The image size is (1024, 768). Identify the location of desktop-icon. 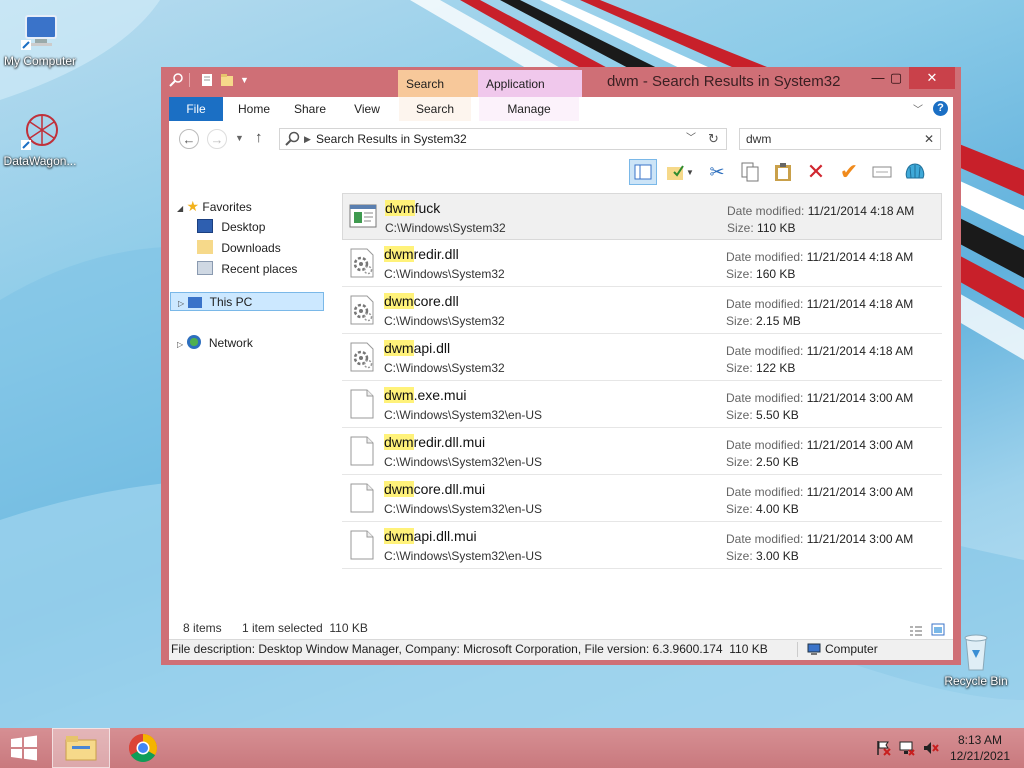
(205, 226).